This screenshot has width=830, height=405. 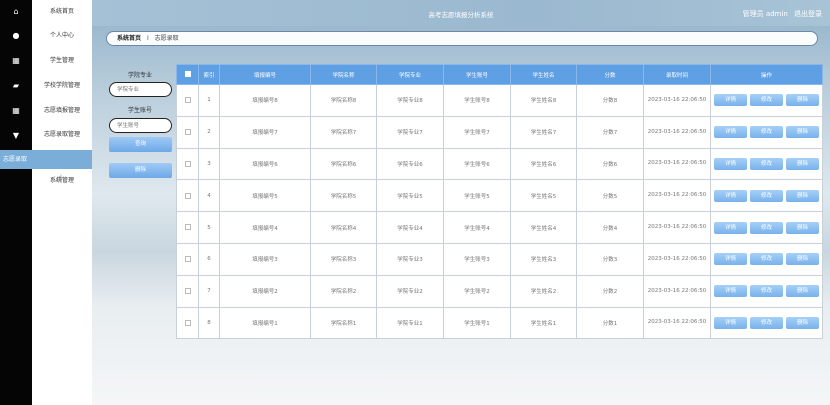 I want to click on header-index: 索引, so click(x=209, y=74).